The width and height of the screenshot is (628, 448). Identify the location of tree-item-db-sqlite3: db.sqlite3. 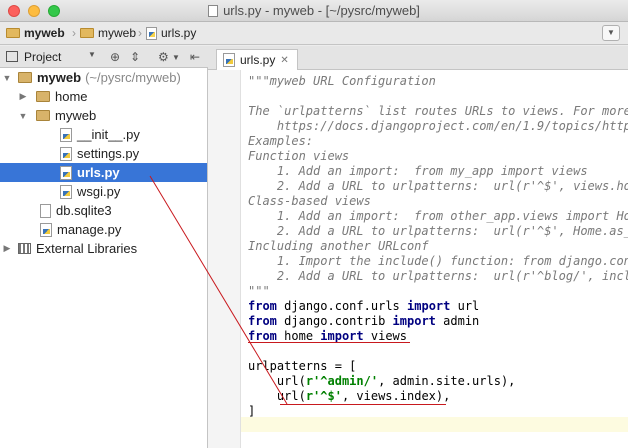
(103, 210).